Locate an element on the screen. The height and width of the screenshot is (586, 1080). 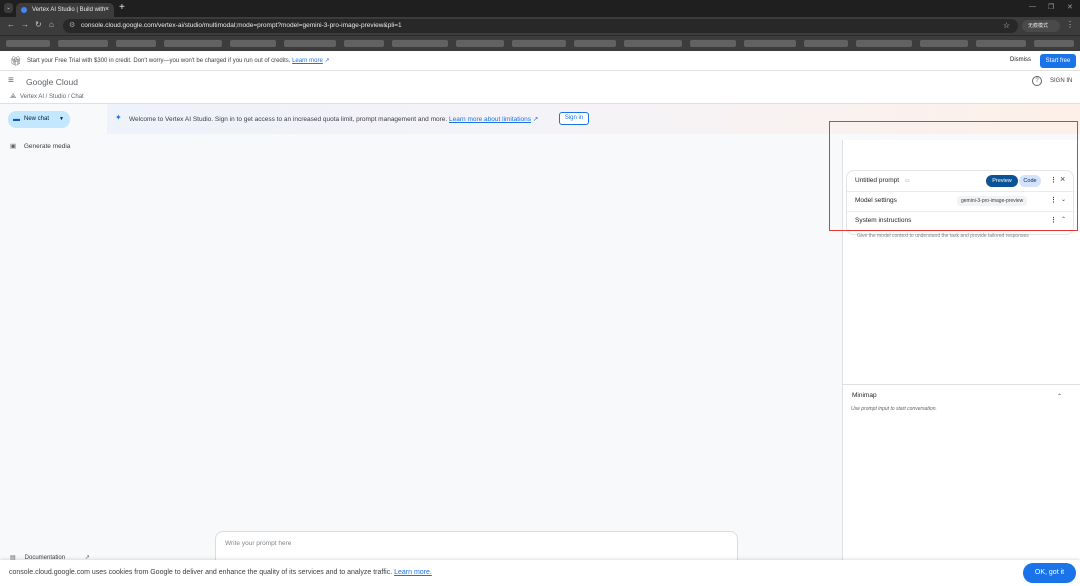
chat-icon: ▬ is located at coordinates (16, 119).